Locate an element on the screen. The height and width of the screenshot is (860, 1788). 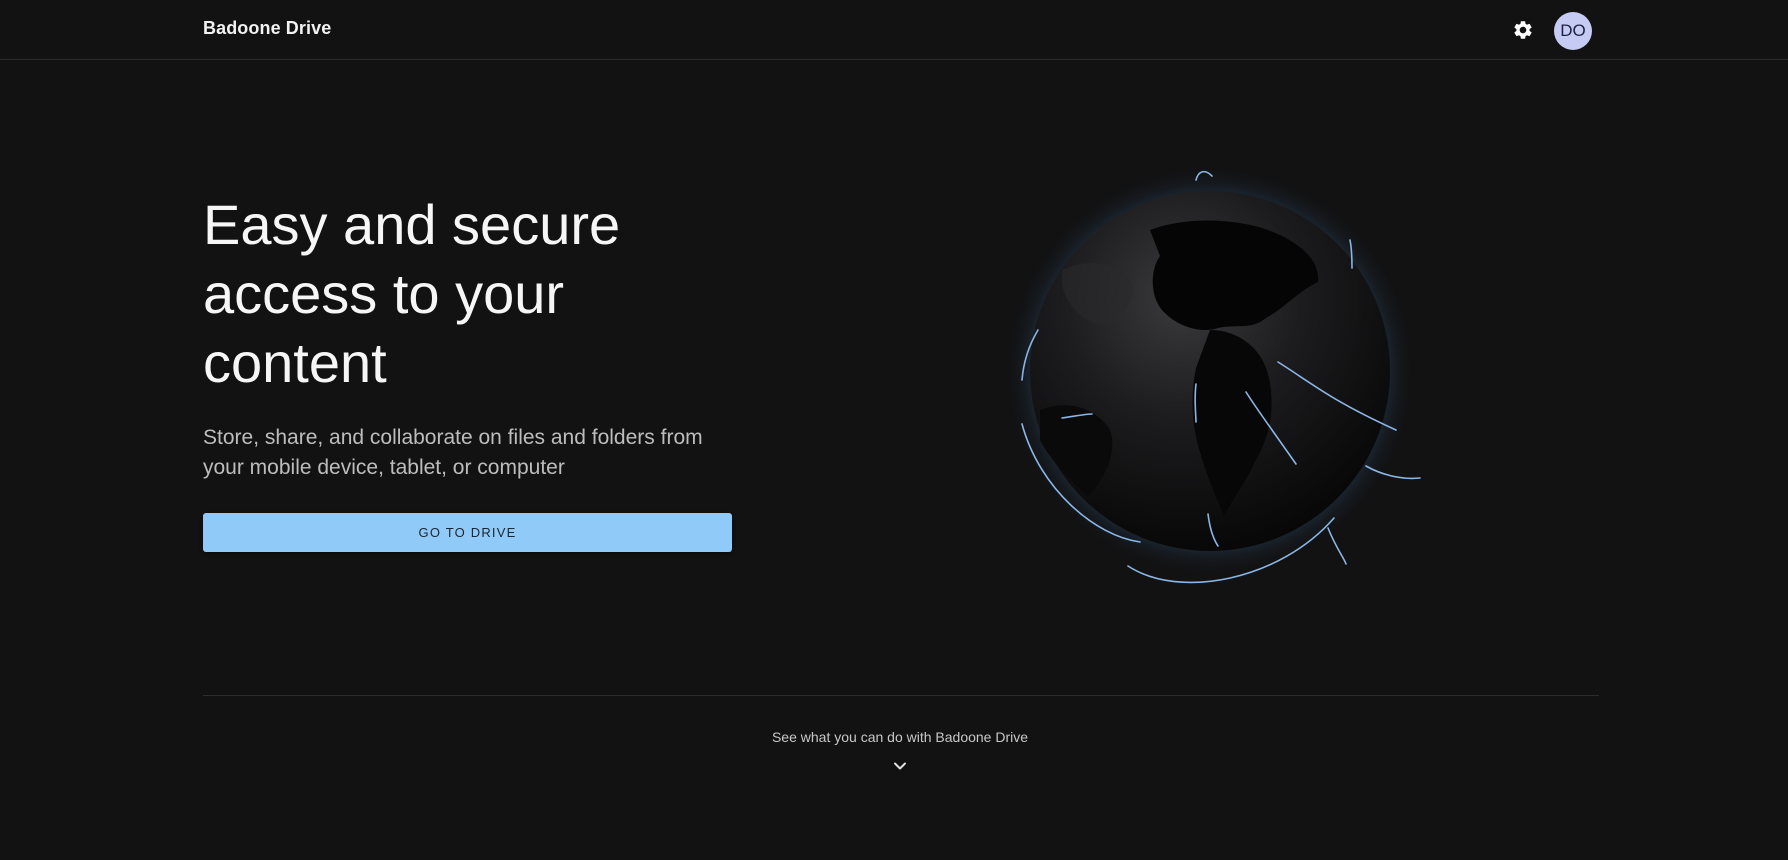
explore-prompt: See what you can do with Badoone Drive is located at coordinates (894, 737).